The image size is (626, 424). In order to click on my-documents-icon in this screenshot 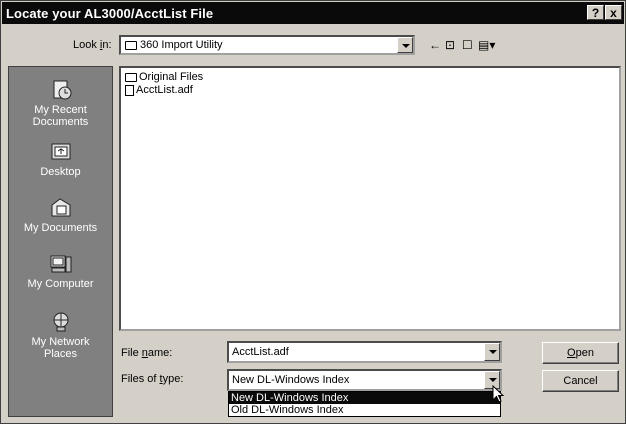, I will do `click(61, 208)`.